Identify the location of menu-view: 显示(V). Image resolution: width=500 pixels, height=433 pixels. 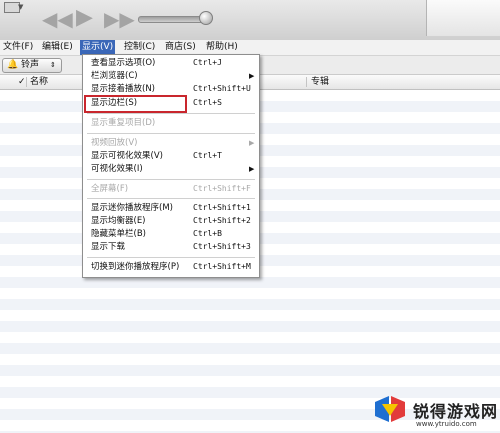
(98, 47).